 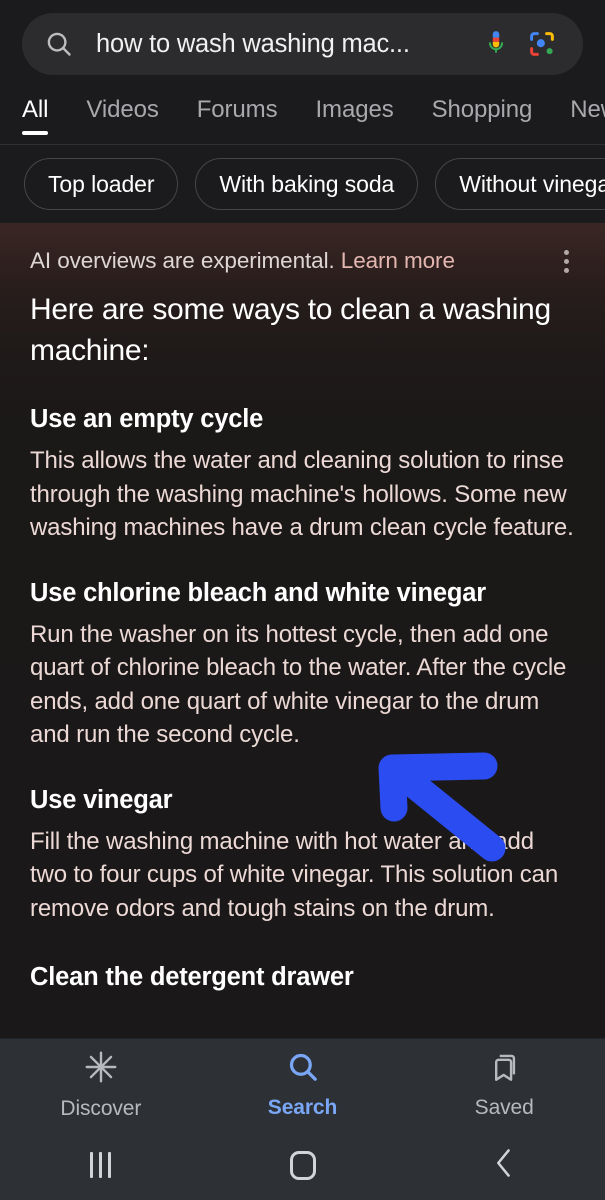 I want to click on nav-item-search: Search, so click(x=303, y=1085).